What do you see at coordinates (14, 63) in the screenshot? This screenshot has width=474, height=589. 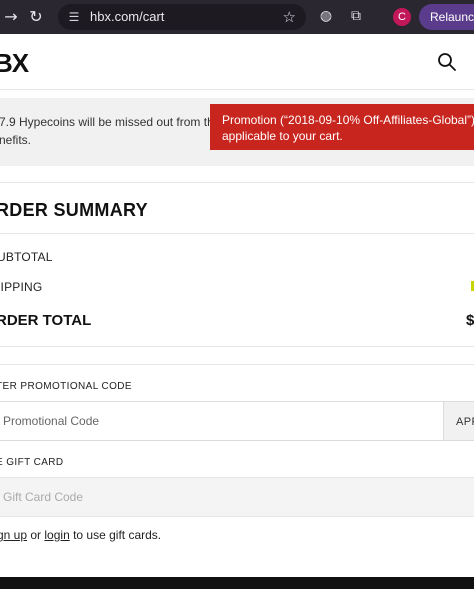 I see `site-logo: BX` at bounding box center [14, 63].